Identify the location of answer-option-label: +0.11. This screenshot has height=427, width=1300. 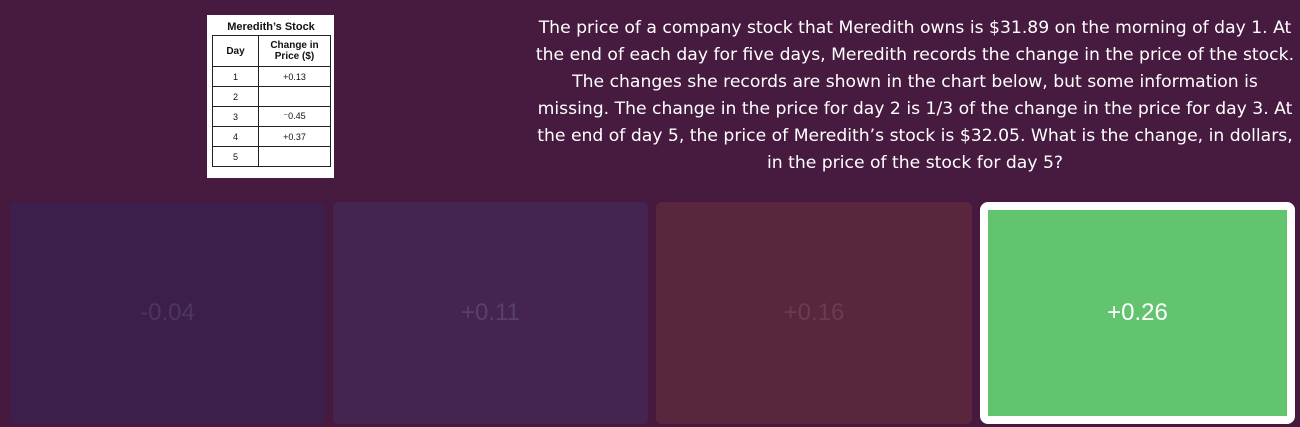
(490, 312).